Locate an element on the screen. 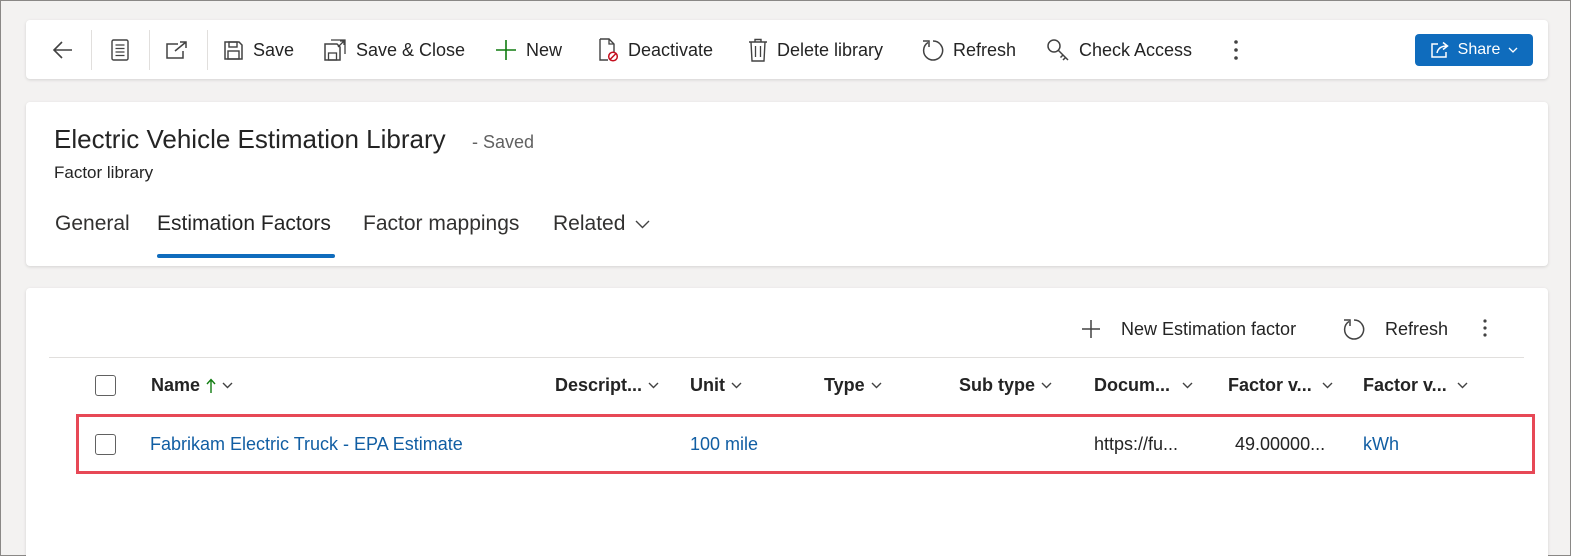 Image resolution: width=1571 pixels, height=556 pixels. delete-library-button: Delete library is located at coordinates (815, 50).